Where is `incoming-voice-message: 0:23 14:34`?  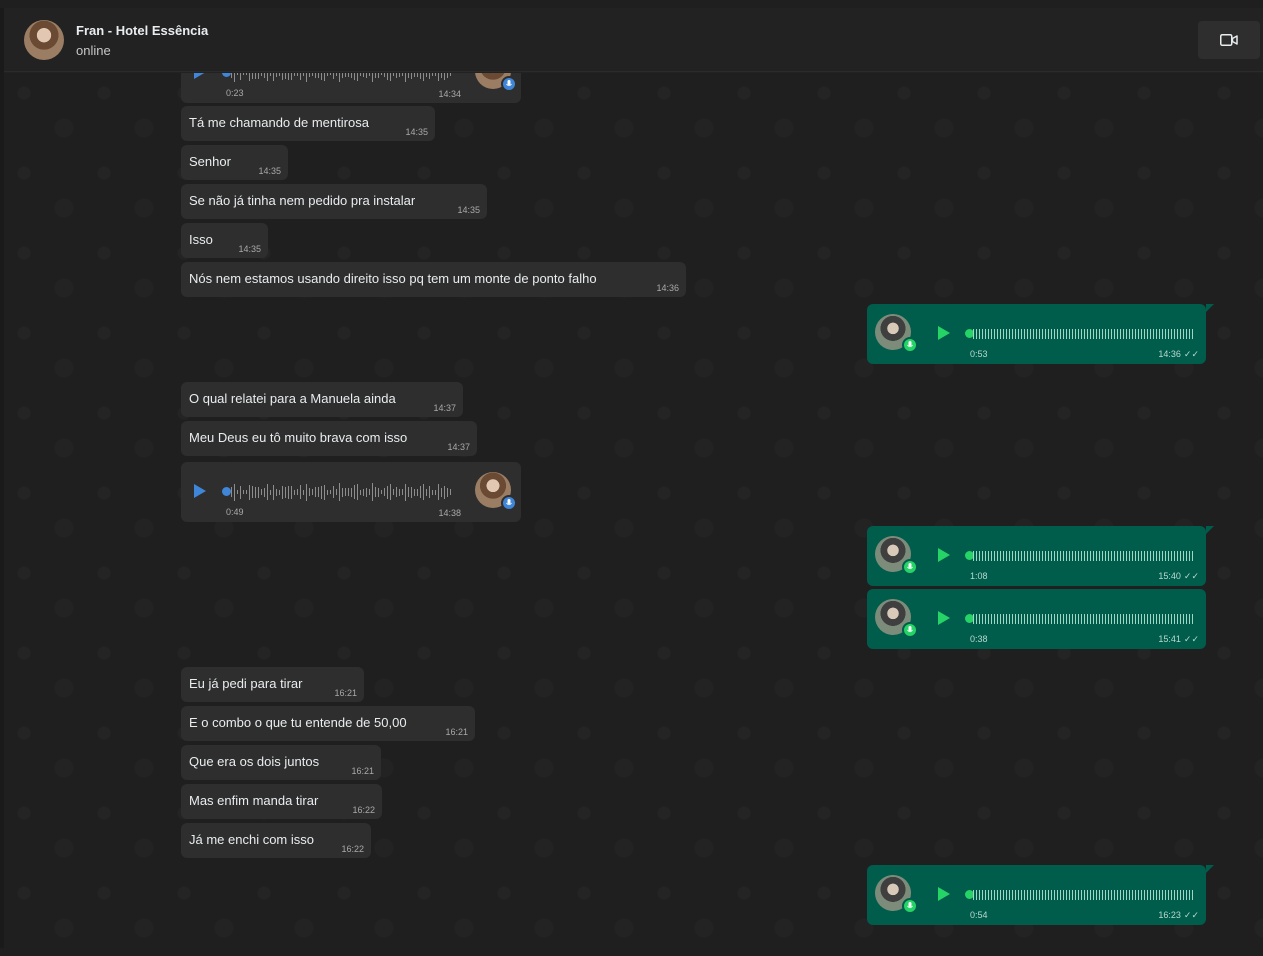
incoming-voice-message: 0:23 14:34 is located at coordinates (351, 88).